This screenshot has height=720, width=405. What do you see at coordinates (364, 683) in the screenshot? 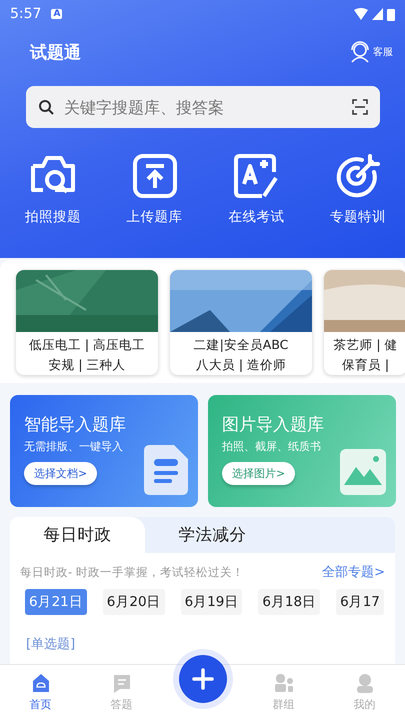
I see `person-icon` at bounding box center [364, 683].